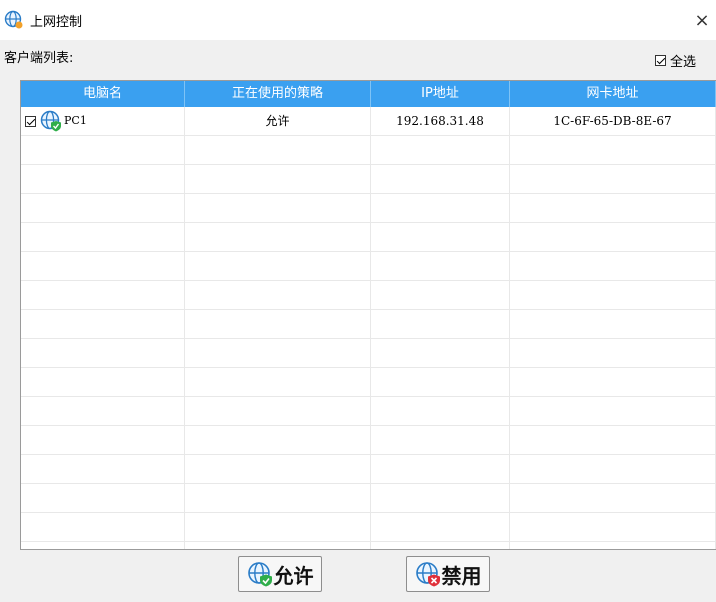 The width and height of the screenshot is (716, 602). What do you see at coordinates (13, 19) in the screenshot?
I see `globe-icon` at bounding box center [13, 19].